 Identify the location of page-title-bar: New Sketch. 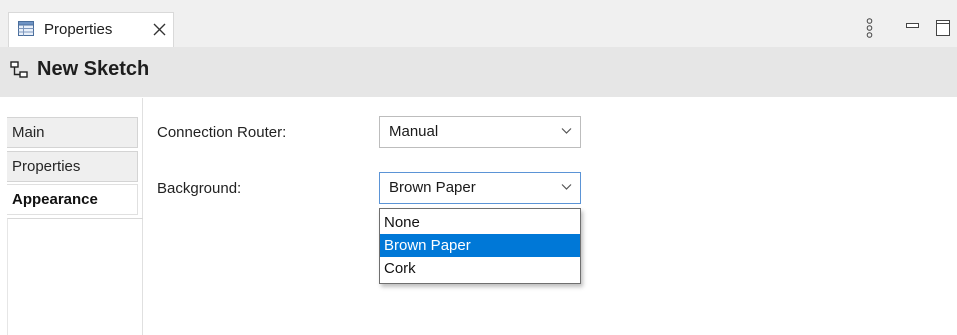
(478, 72).